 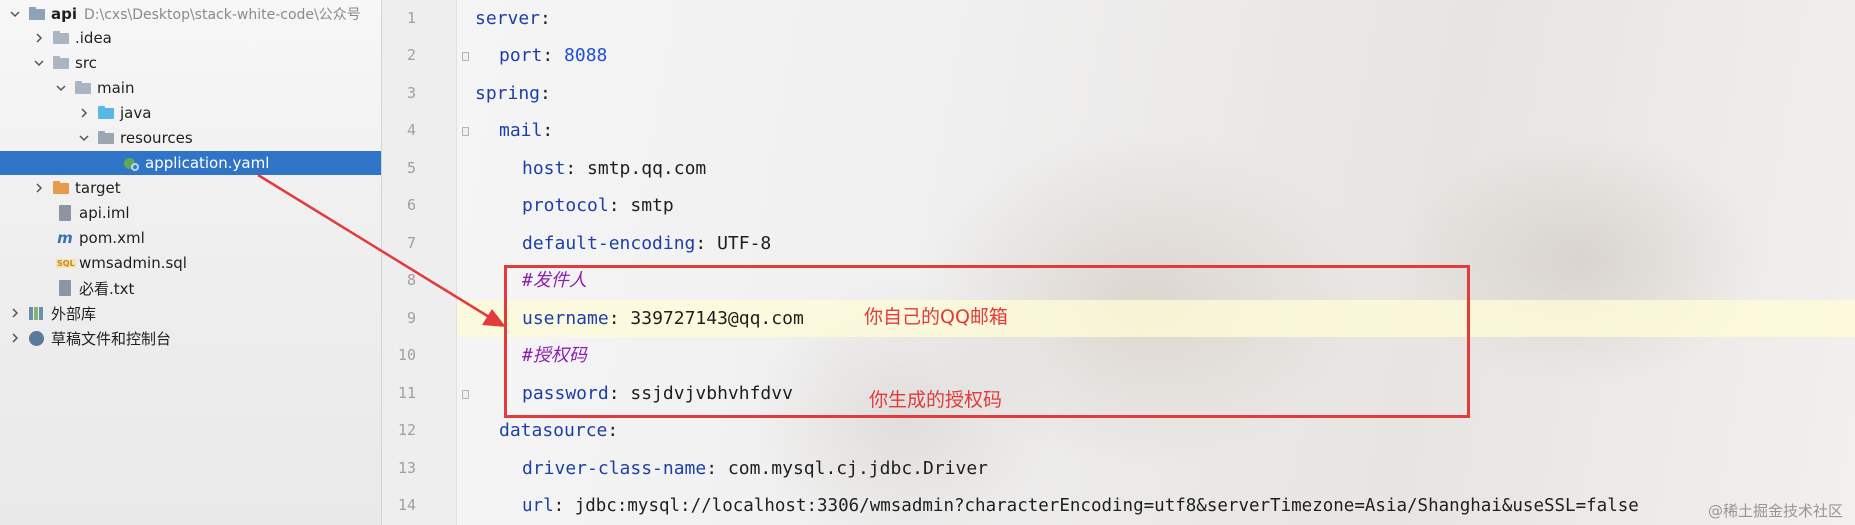 I want to click on line-number: 13, so click(x=406, y=468).